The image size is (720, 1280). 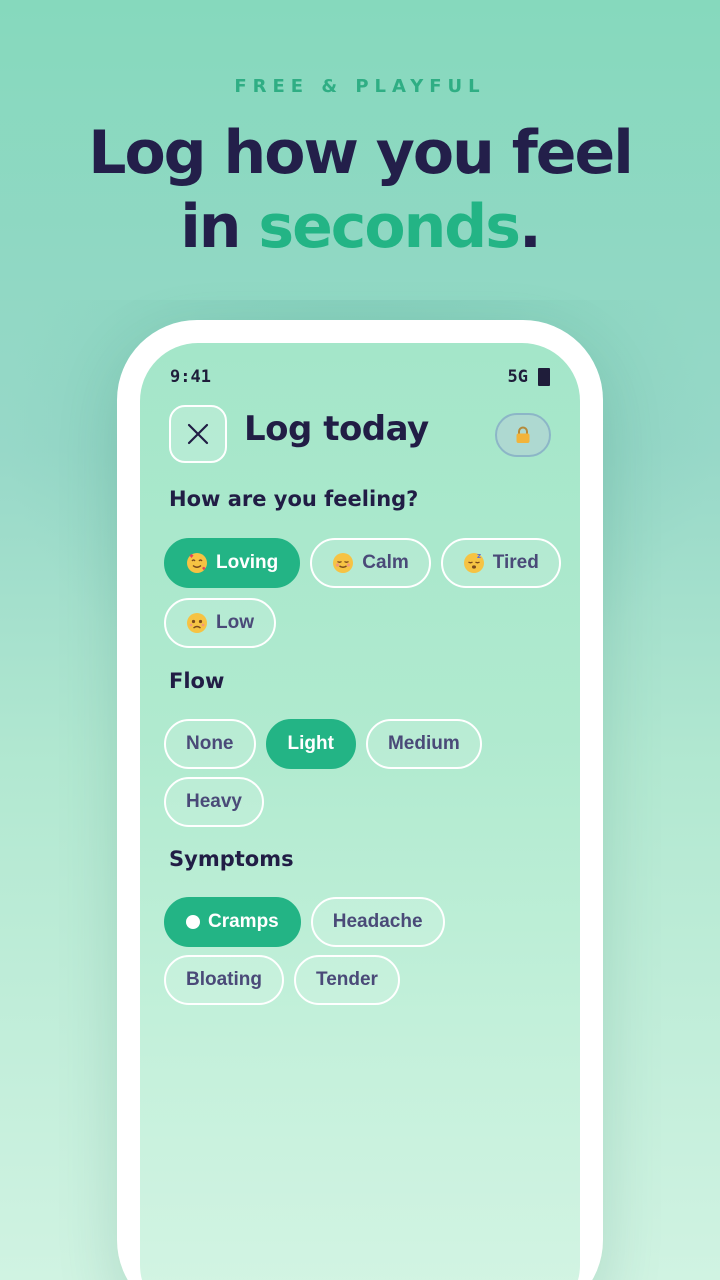 I want to click on mood-chip-loving: Loving, so click(x=232, y=563).